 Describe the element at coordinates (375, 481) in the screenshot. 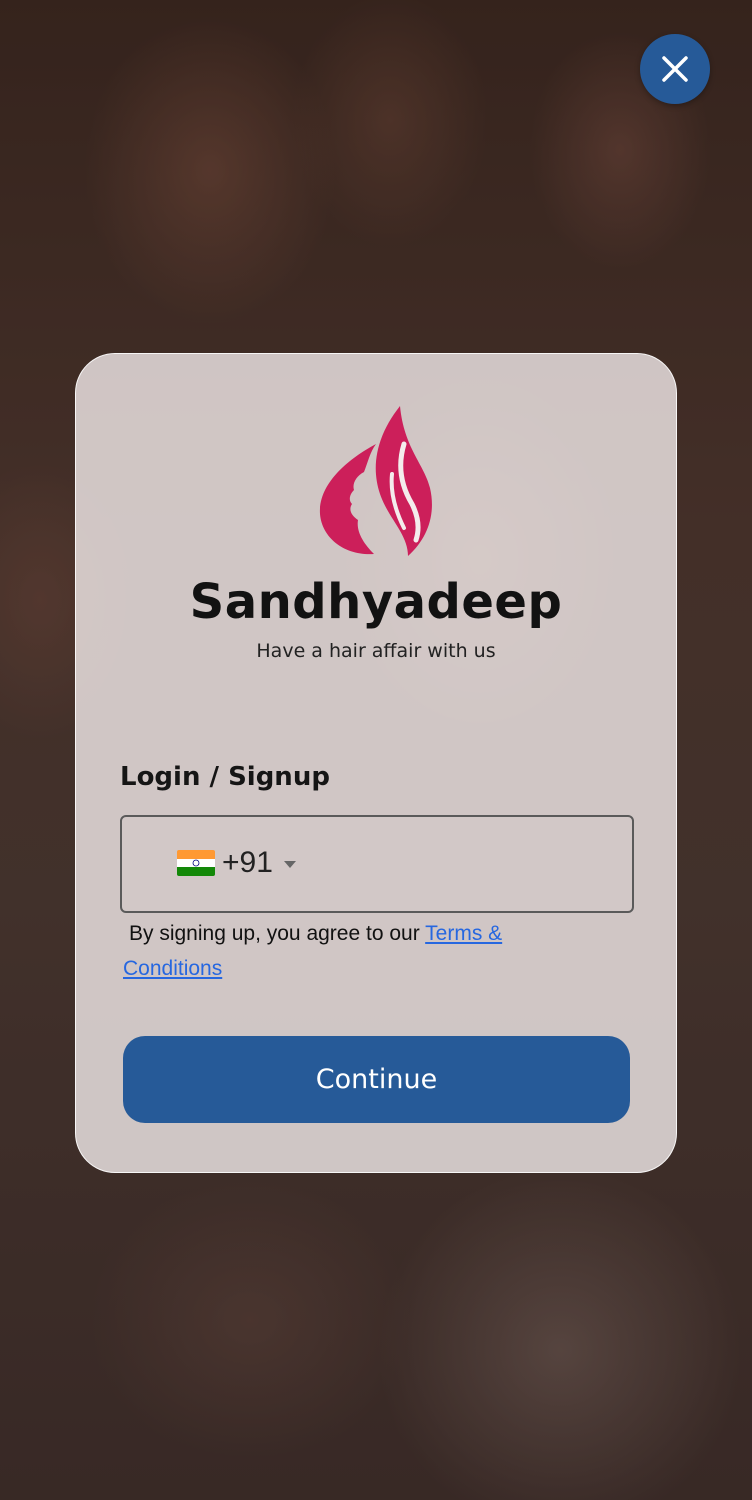

I see `woman-profile-flame-logo` at that location.